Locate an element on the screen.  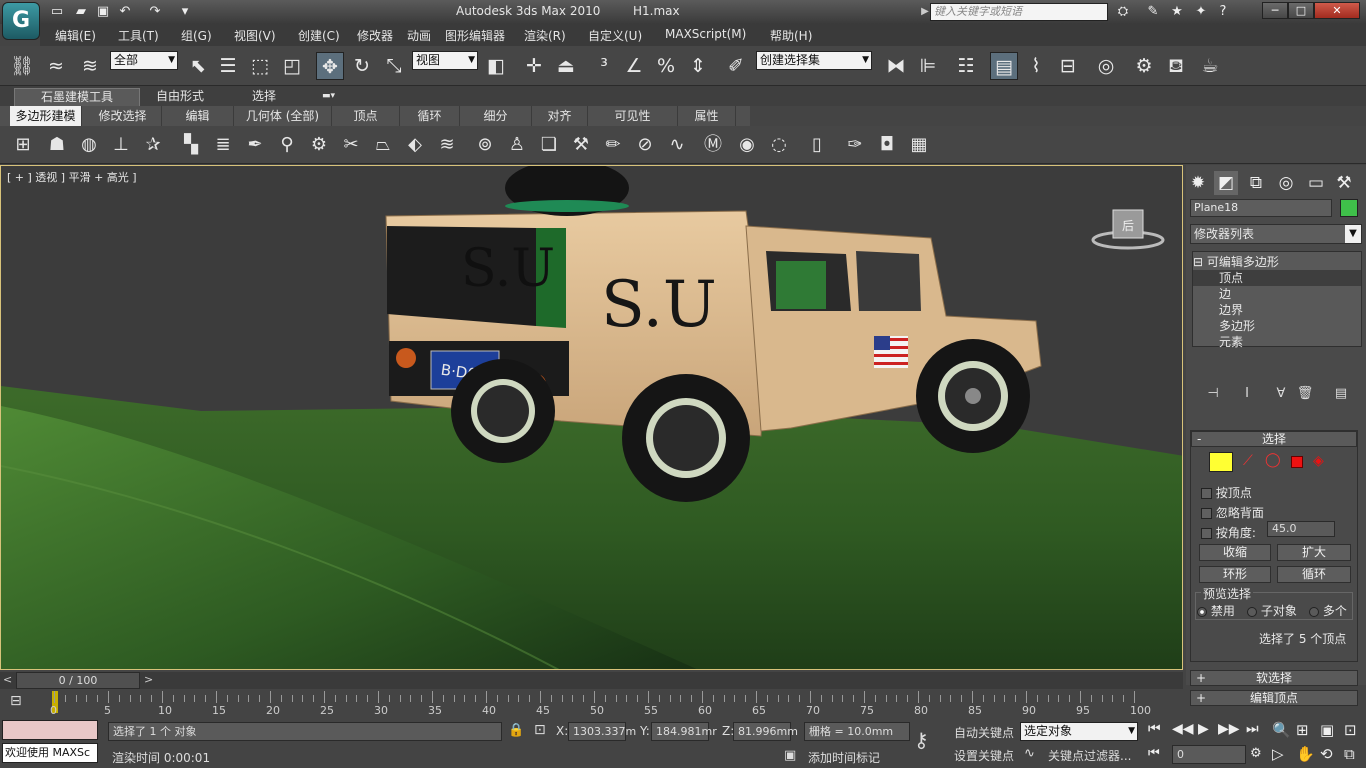
key-target-dropdown: 选定对象 ▼ is located at coordinates (1079, 731).